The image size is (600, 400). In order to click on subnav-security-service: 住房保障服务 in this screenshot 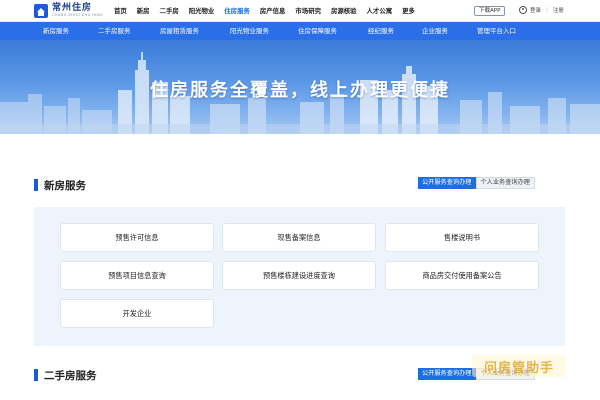, I will do `click(317, 31)`.